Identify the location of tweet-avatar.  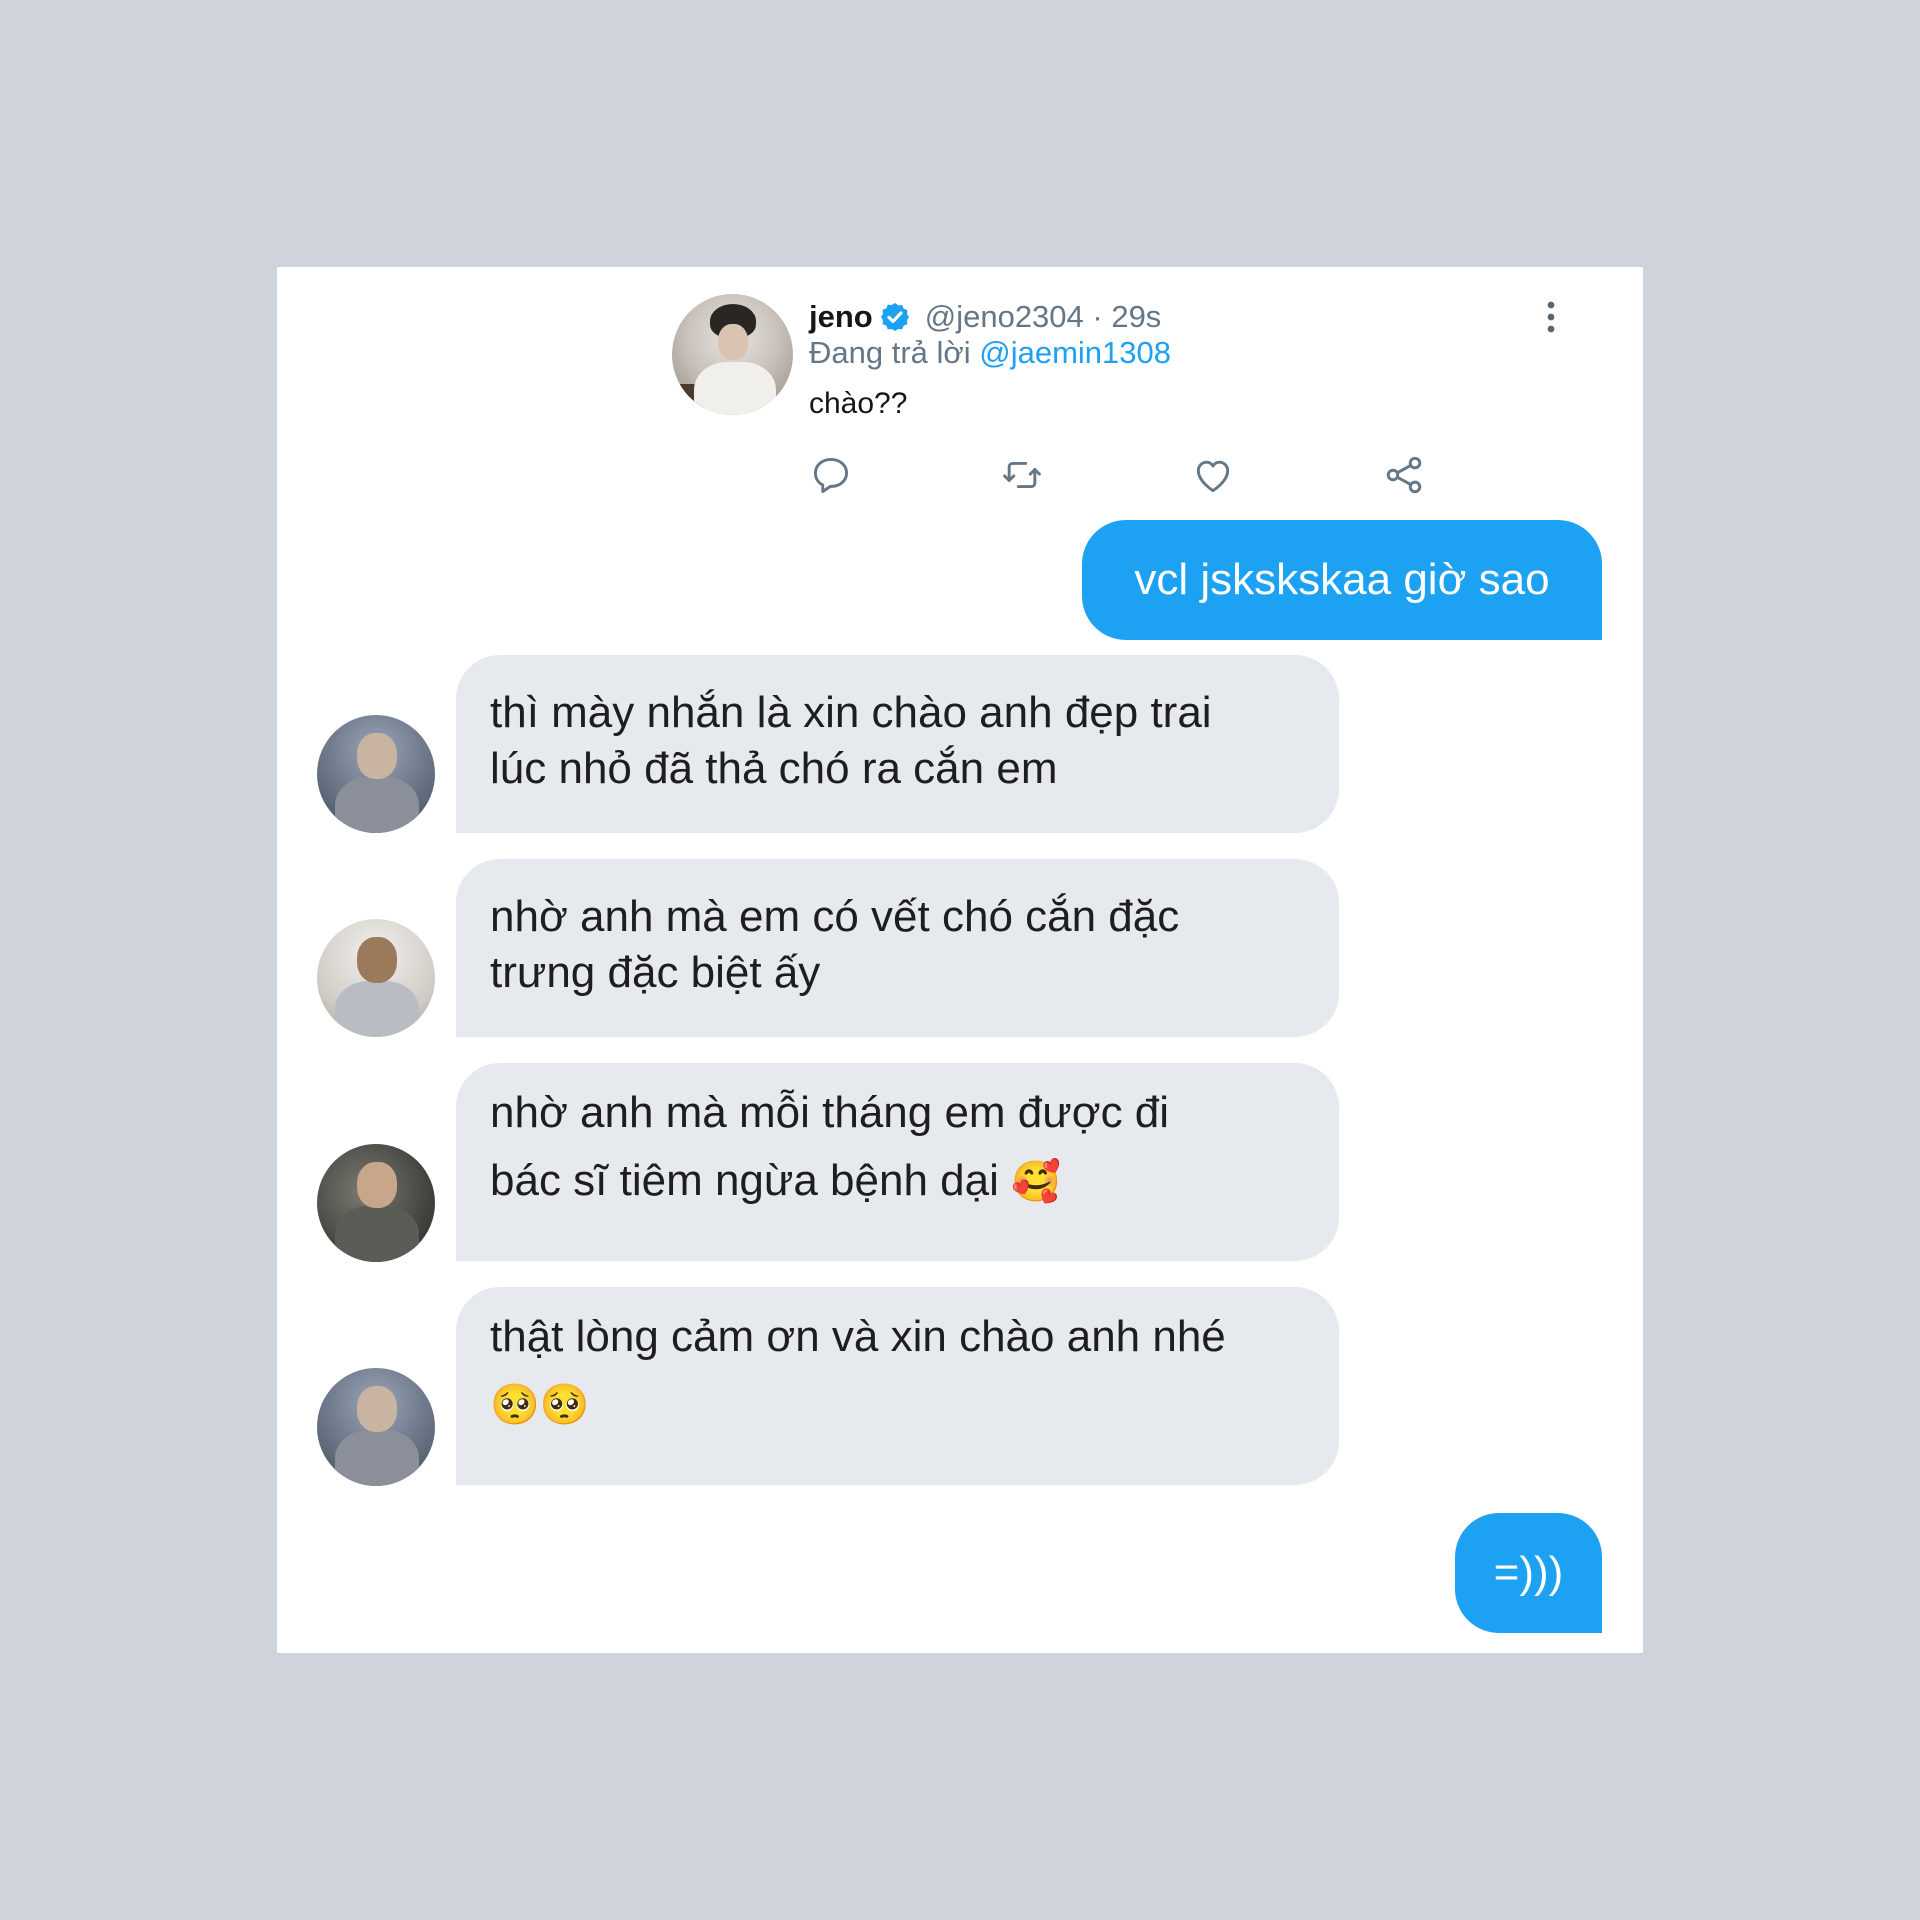
(732, 354).